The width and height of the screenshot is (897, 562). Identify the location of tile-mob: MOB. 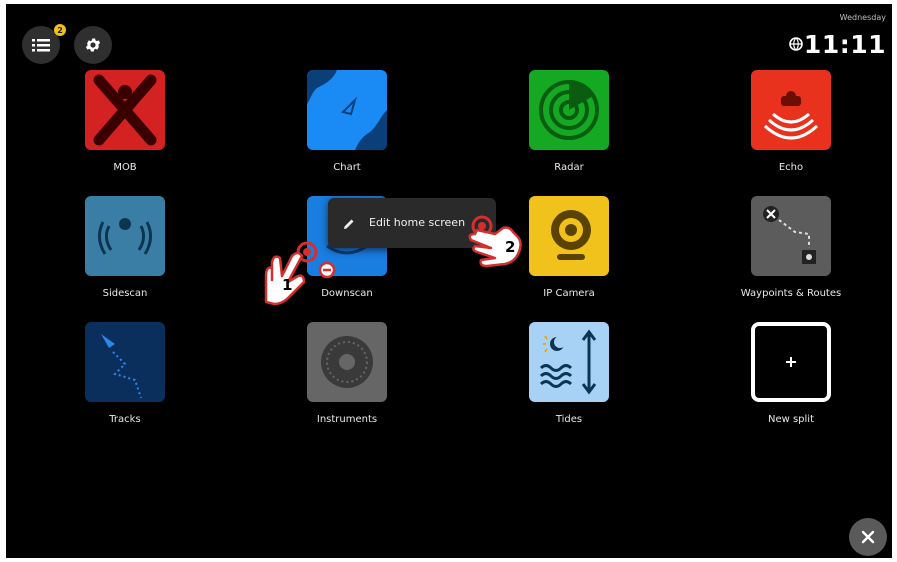
(125, 125).